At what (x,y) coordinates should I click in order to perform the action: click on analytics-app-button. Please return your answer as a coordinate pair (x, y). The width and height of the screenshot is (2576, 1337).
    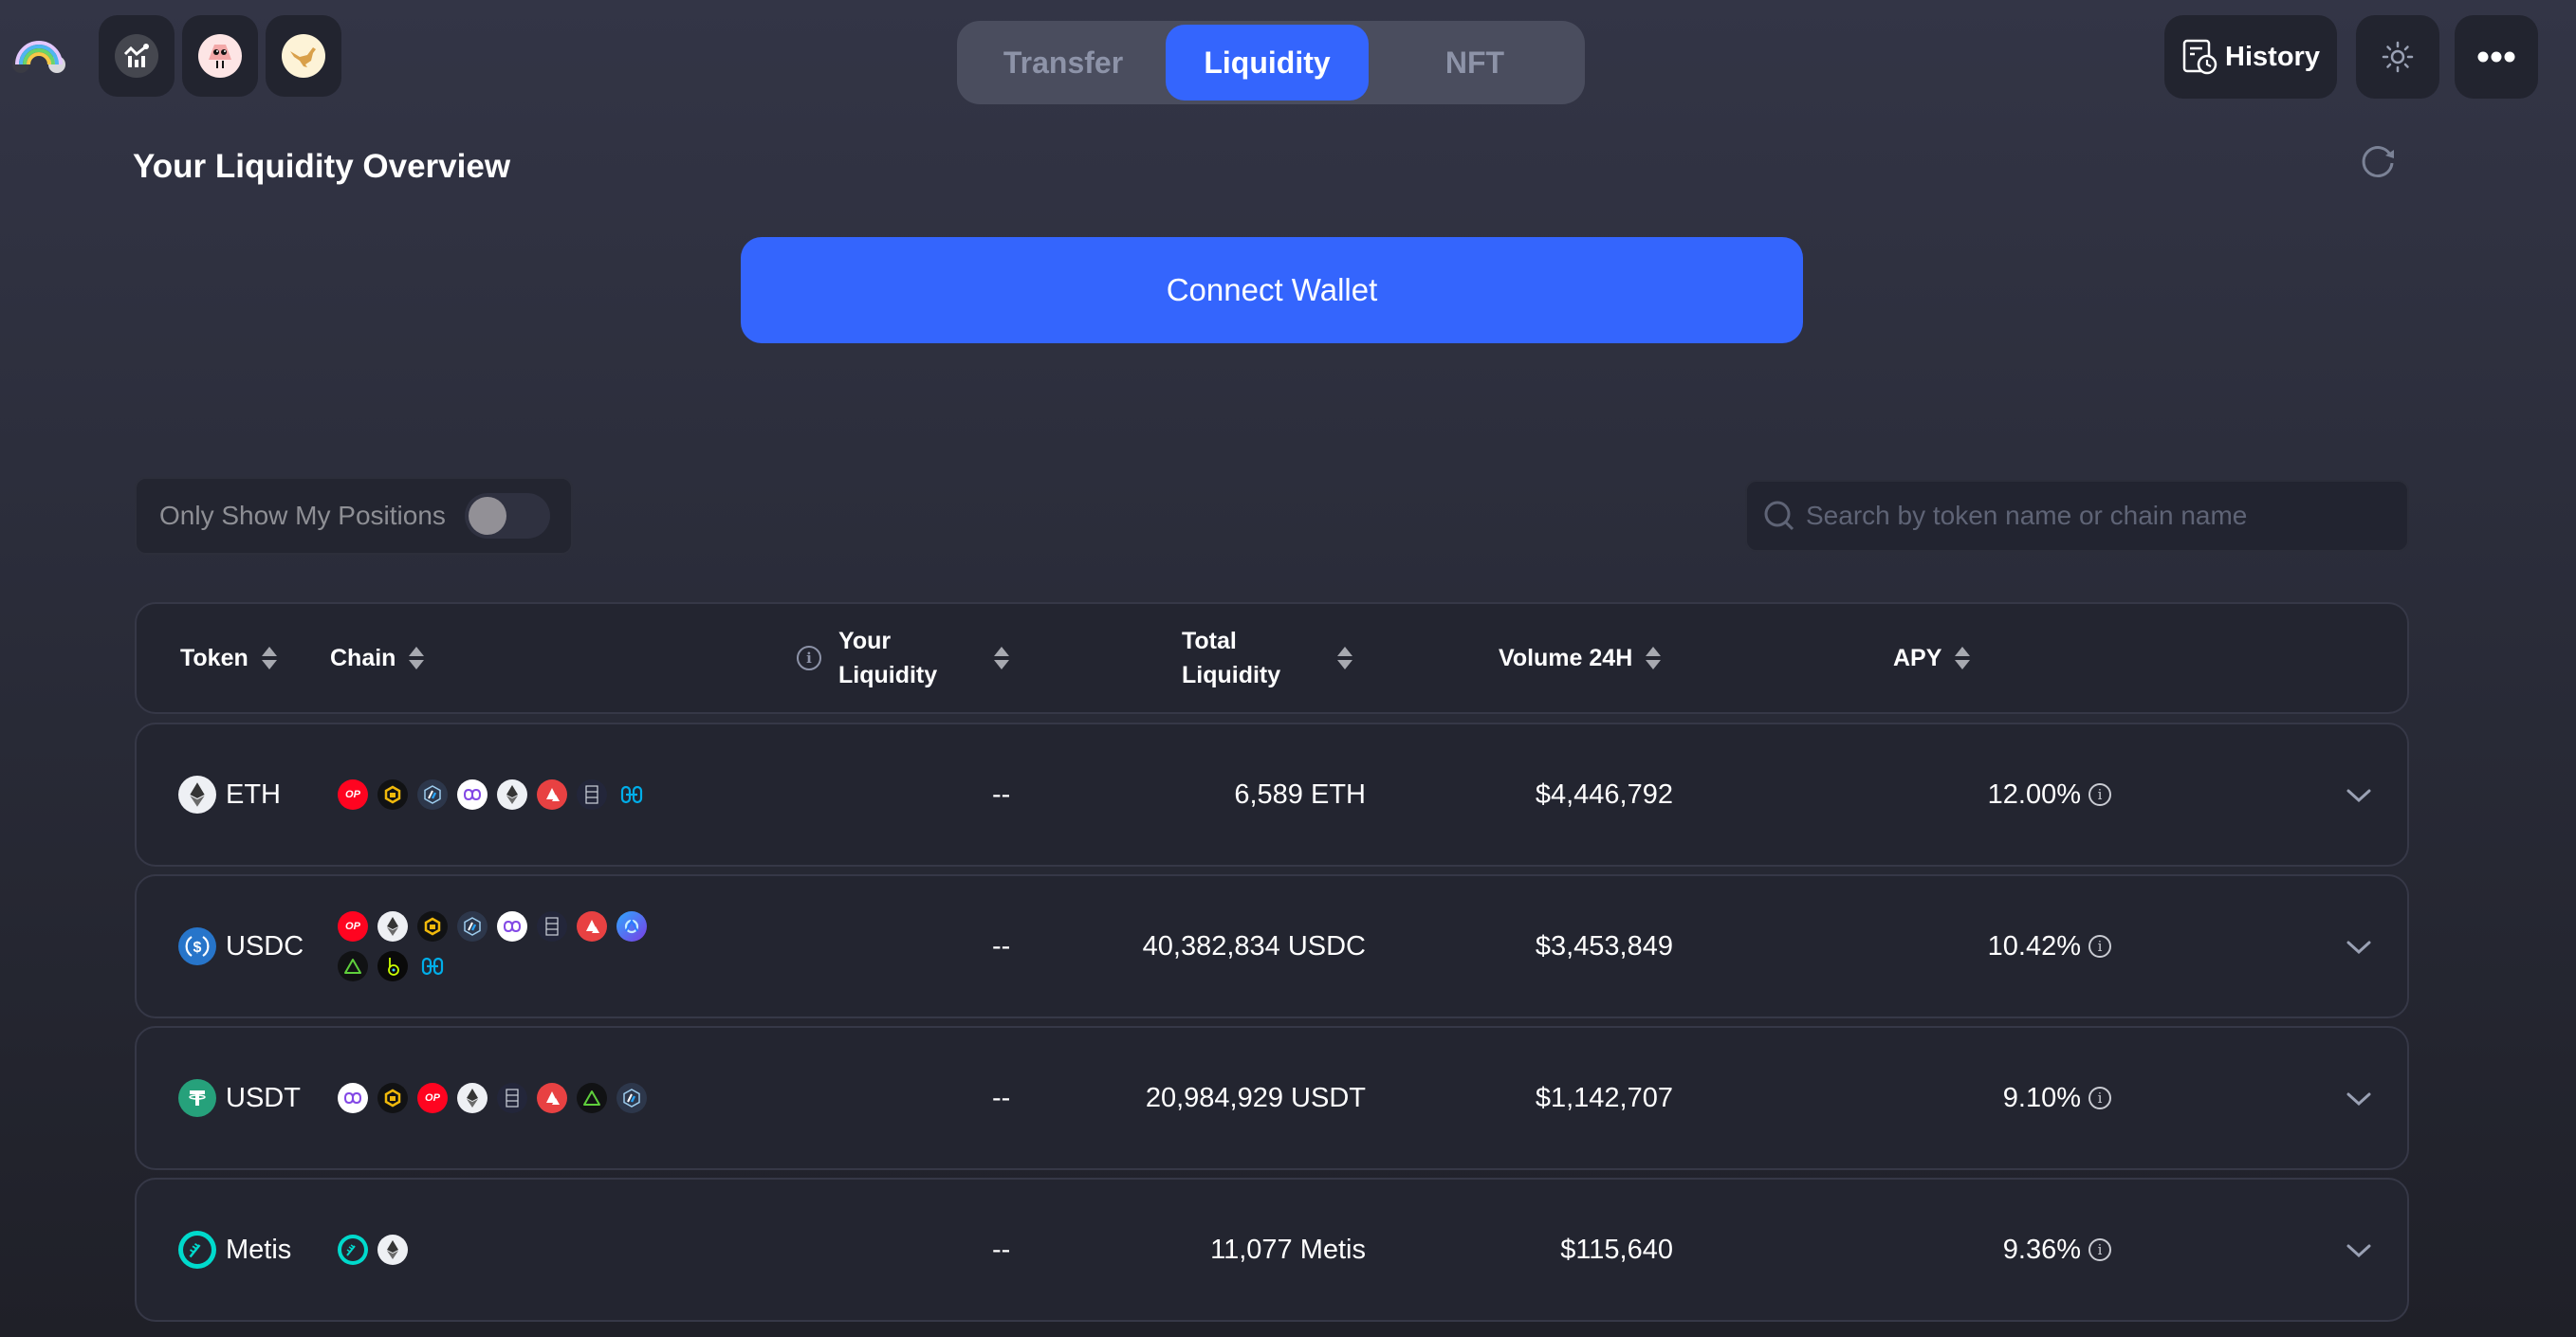
    Looking at the image, I should click on (137, 56).